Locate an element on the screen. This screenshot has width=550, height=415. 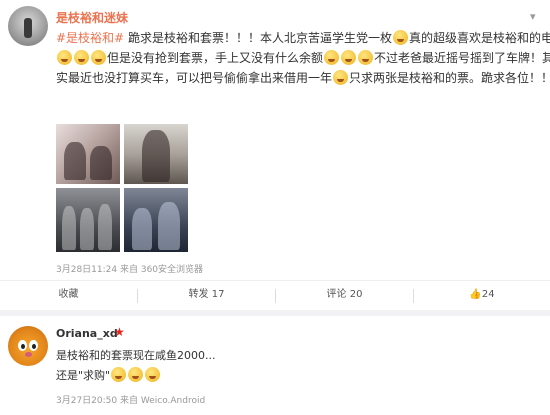
post-text-segment: 跪求是枝裕和套票！！！本人北京苦逼学生党一枚 is located at coordinates (258, 38).